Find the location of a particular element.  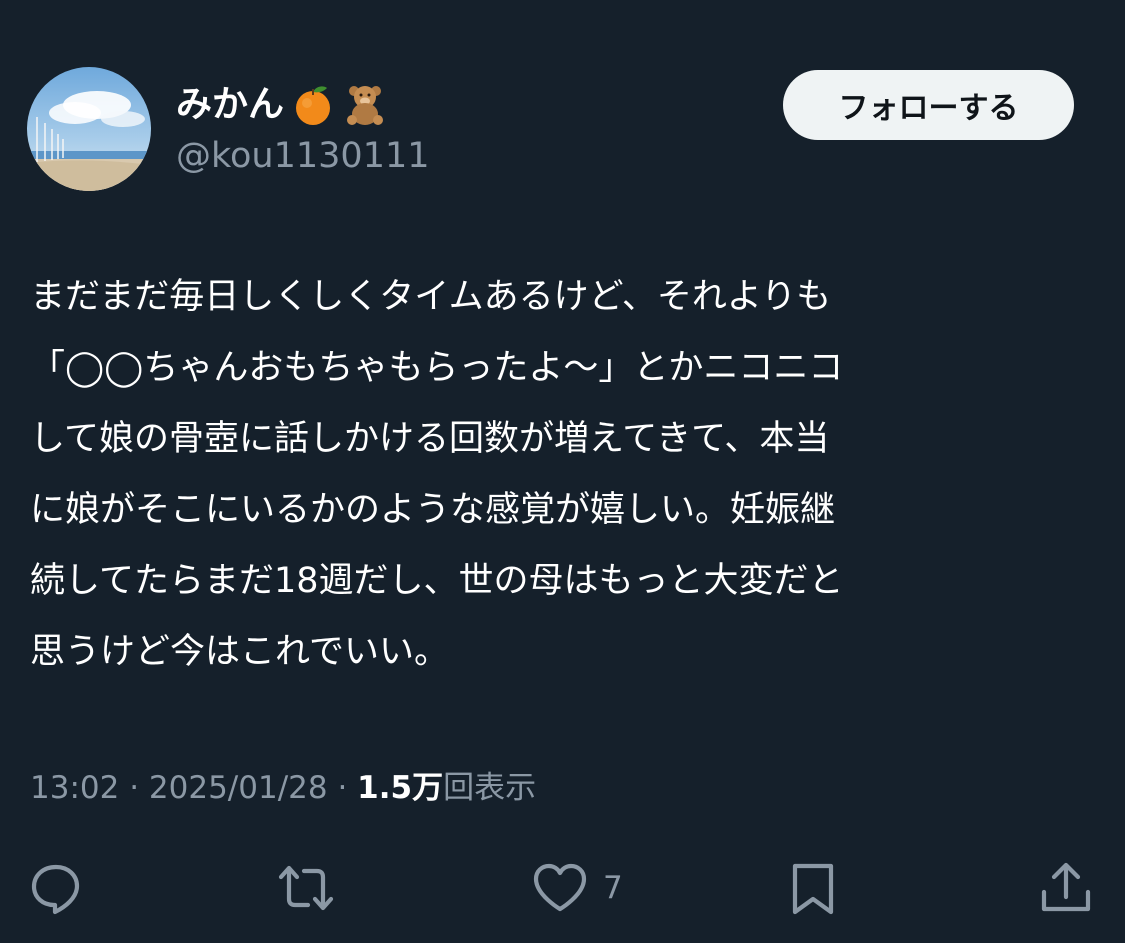

retweet-icon is located at coordinates (306, 888).